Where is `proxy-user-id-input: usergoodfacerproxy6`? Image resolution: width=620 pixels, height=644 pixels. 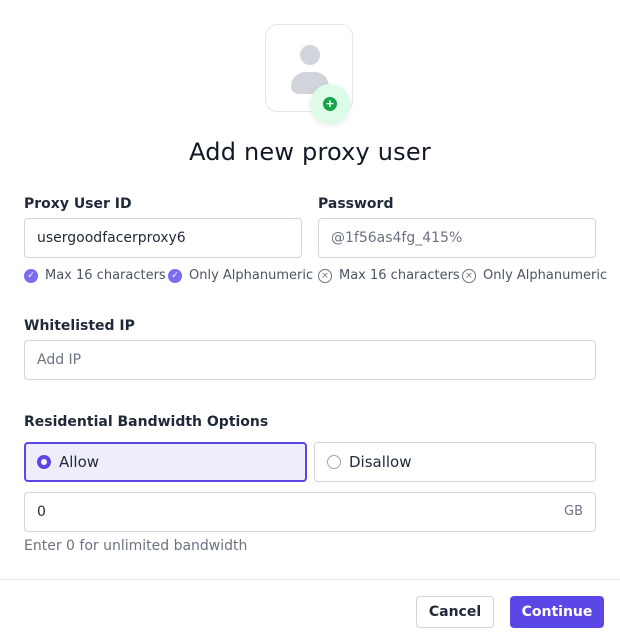
proxy-user-id-input: usergoodfacerproxy6 is located at coordinates (163, 238).